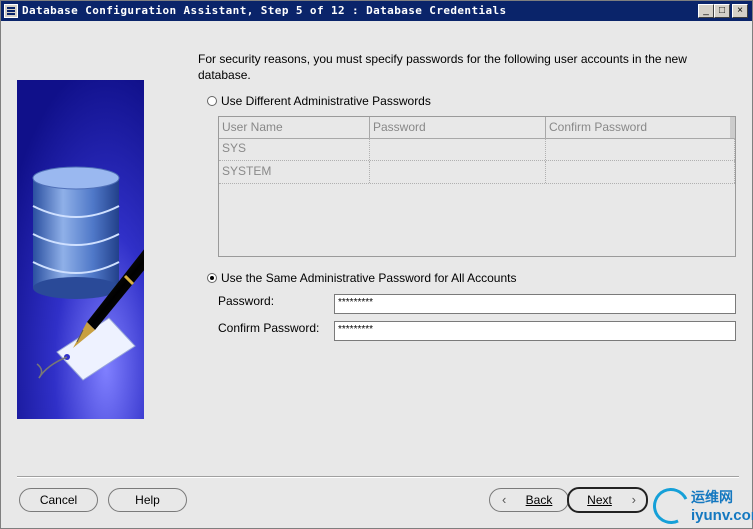  I want to click on password-label: Password:, so click(246, 301).